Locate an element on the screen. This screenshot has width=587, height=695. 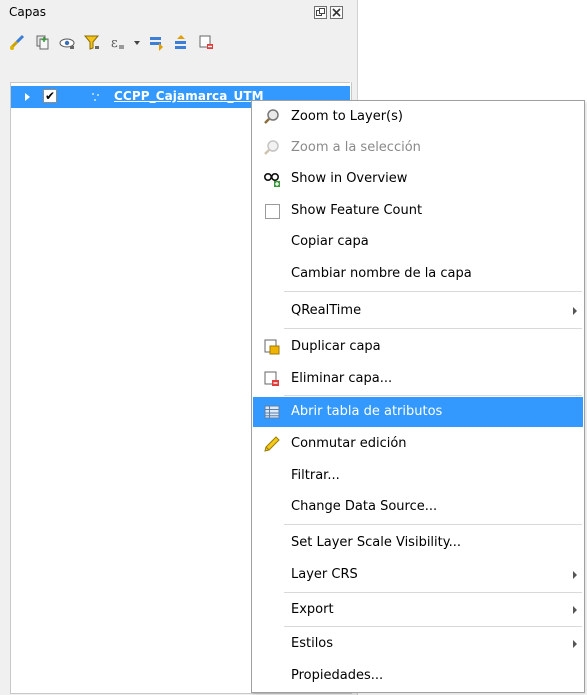
checkbox-icon is located at coordinates (272, 211).